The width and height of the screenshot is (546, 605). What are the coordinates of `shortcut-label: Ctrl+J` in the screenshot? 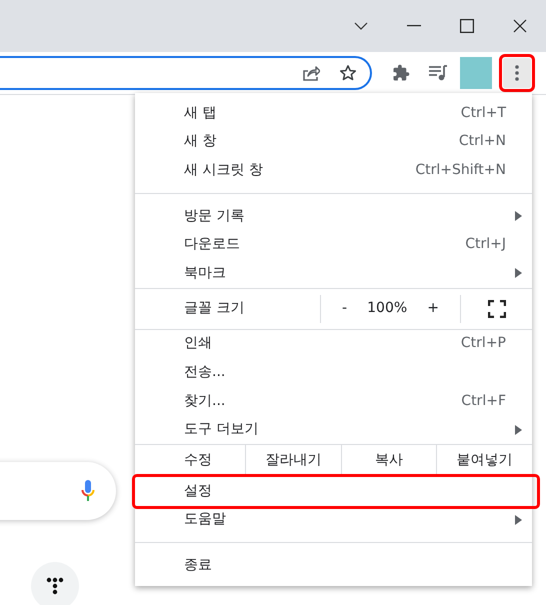 It's located at (485, 244).